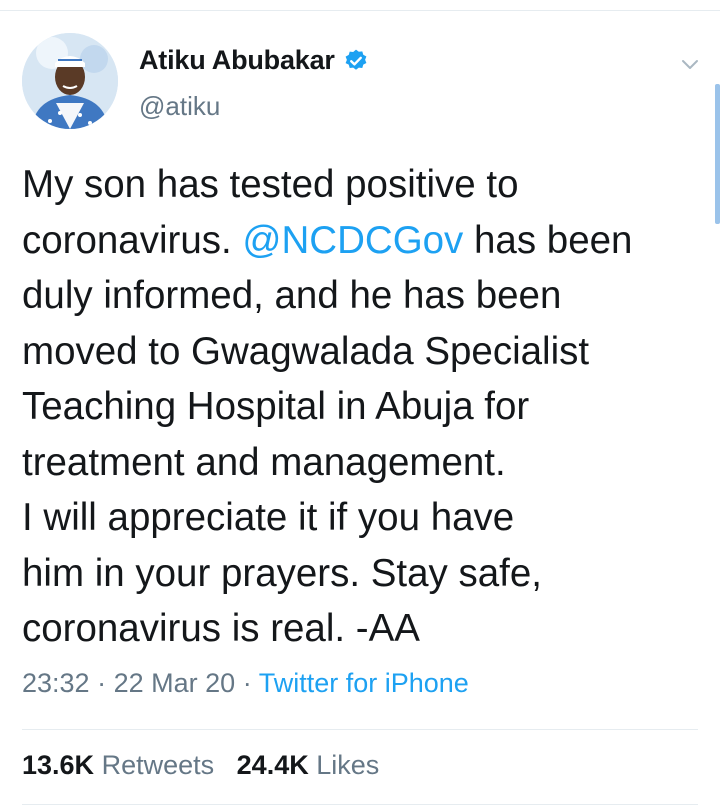  I want to click on likes-label: Likes, so click(348, 765).